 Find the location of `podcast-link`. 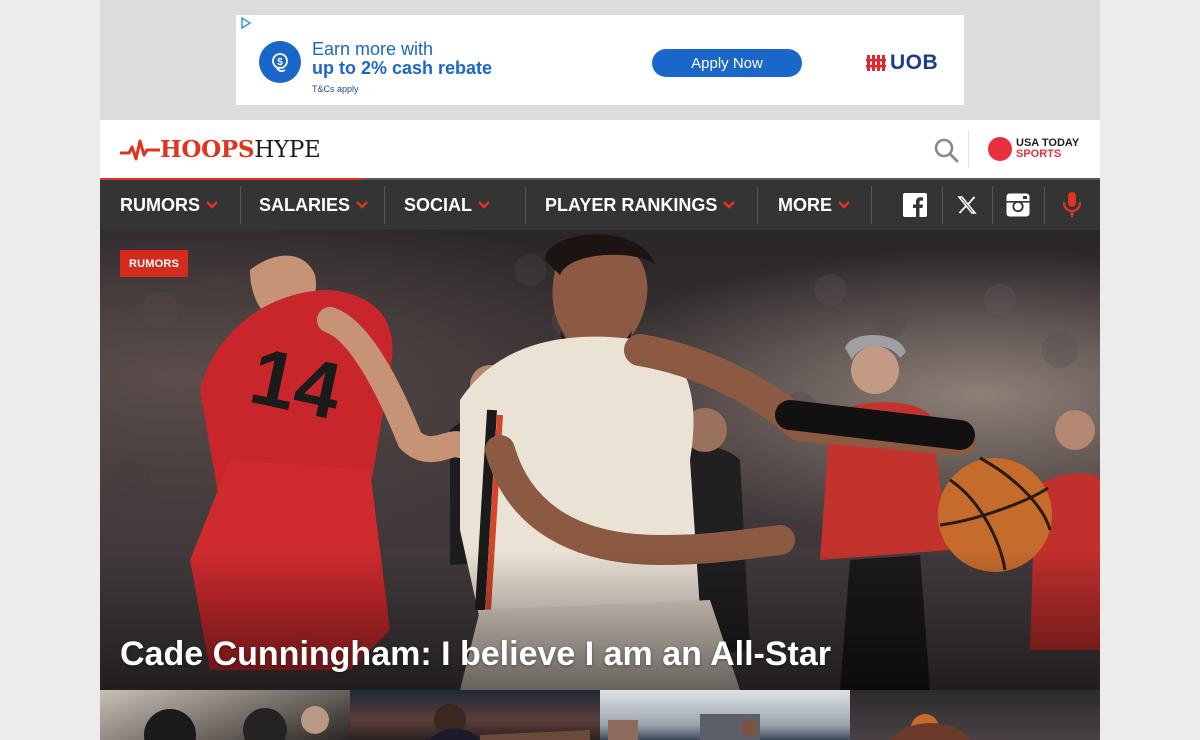

podcast-link is located at coordinates (1072, 205).